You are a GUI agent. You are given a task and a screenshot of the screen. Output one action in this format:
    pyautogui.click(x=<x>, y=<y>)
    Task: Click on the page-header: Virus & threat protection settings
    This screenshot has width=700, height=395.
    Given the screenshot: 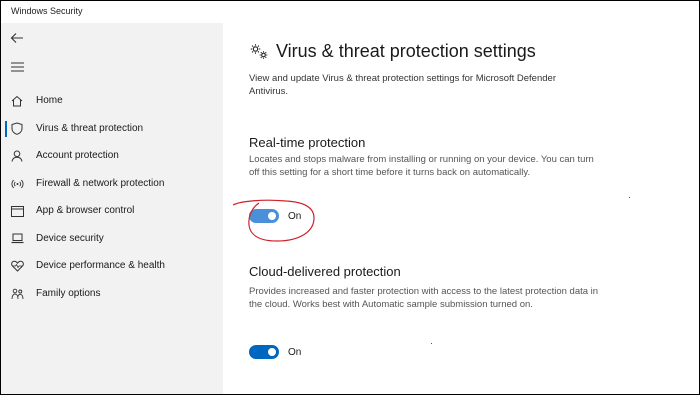 What is the action you would take?
    pyautogui.click(x=392, y=51)
    